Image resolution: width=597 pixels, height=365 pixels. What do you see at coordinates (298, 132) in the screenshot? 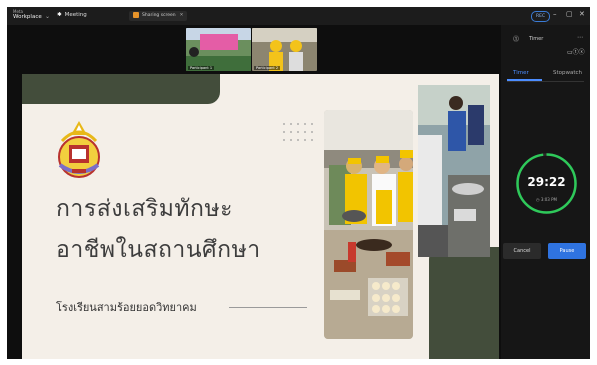
I see `dot-pattern` at bounding box center [298, 132].